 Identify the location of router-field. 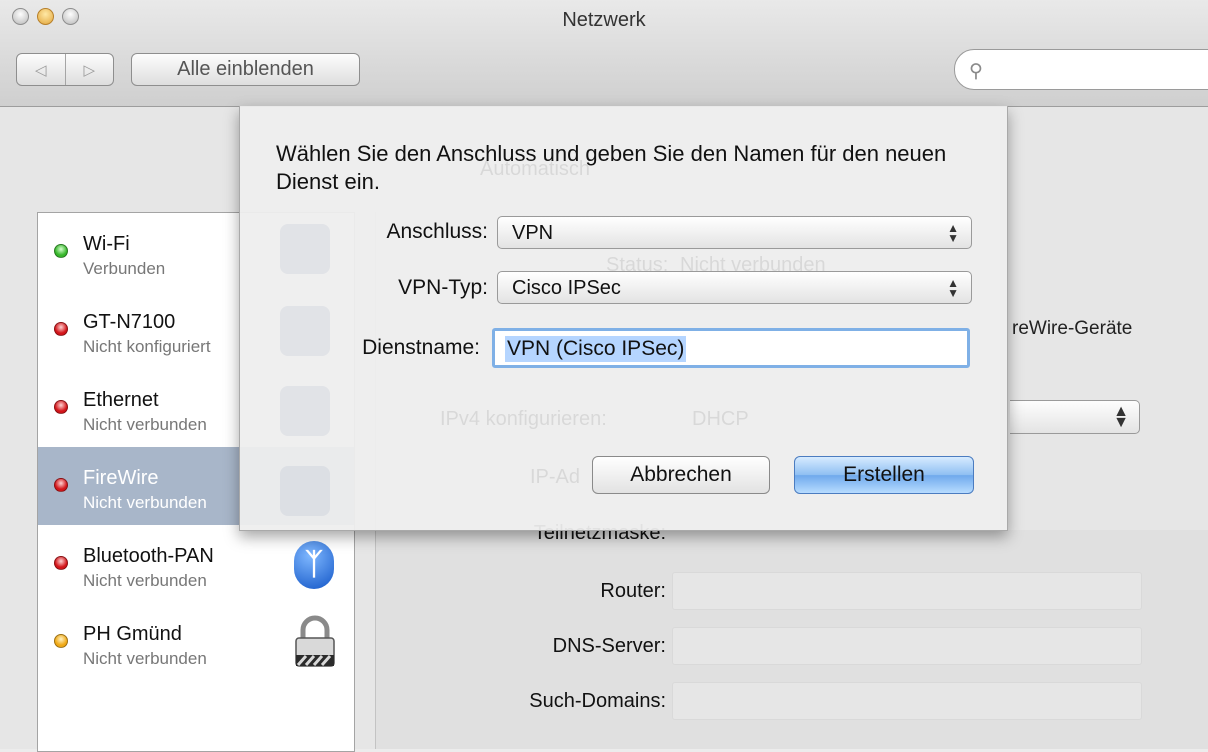
(907, 591).